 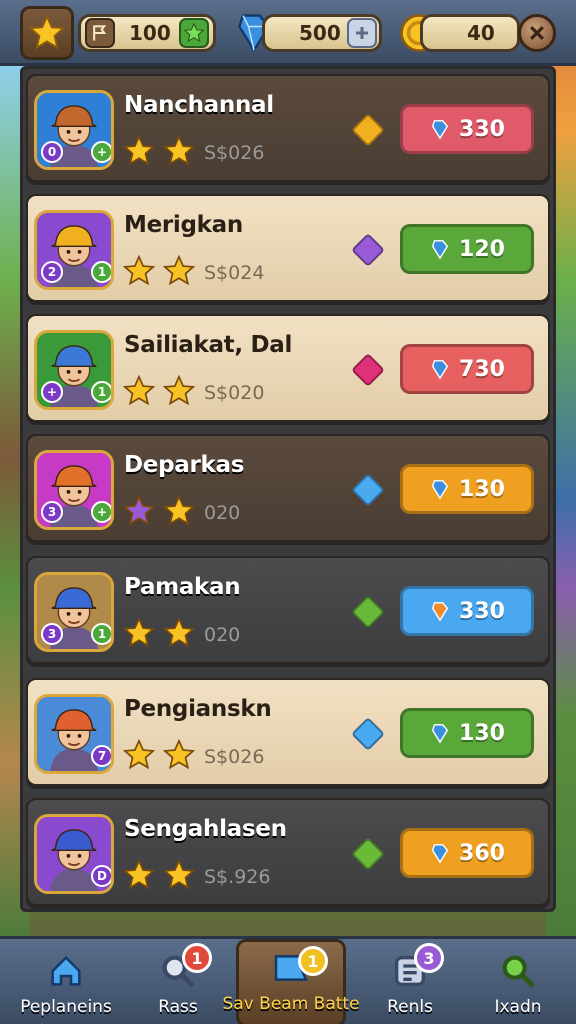 What do you see at coordinates (52, 634) in the screenshot?
I see `avatar-badge: 3` at bounding box center [52, 634].